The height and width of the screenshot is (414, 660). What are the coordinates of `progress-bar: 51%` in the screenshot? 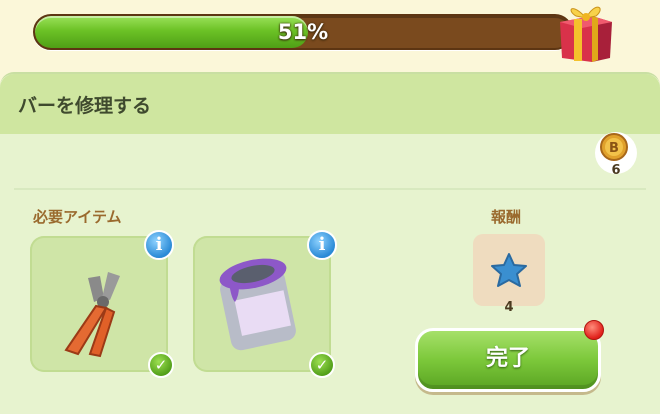 It's located at (303, 32).